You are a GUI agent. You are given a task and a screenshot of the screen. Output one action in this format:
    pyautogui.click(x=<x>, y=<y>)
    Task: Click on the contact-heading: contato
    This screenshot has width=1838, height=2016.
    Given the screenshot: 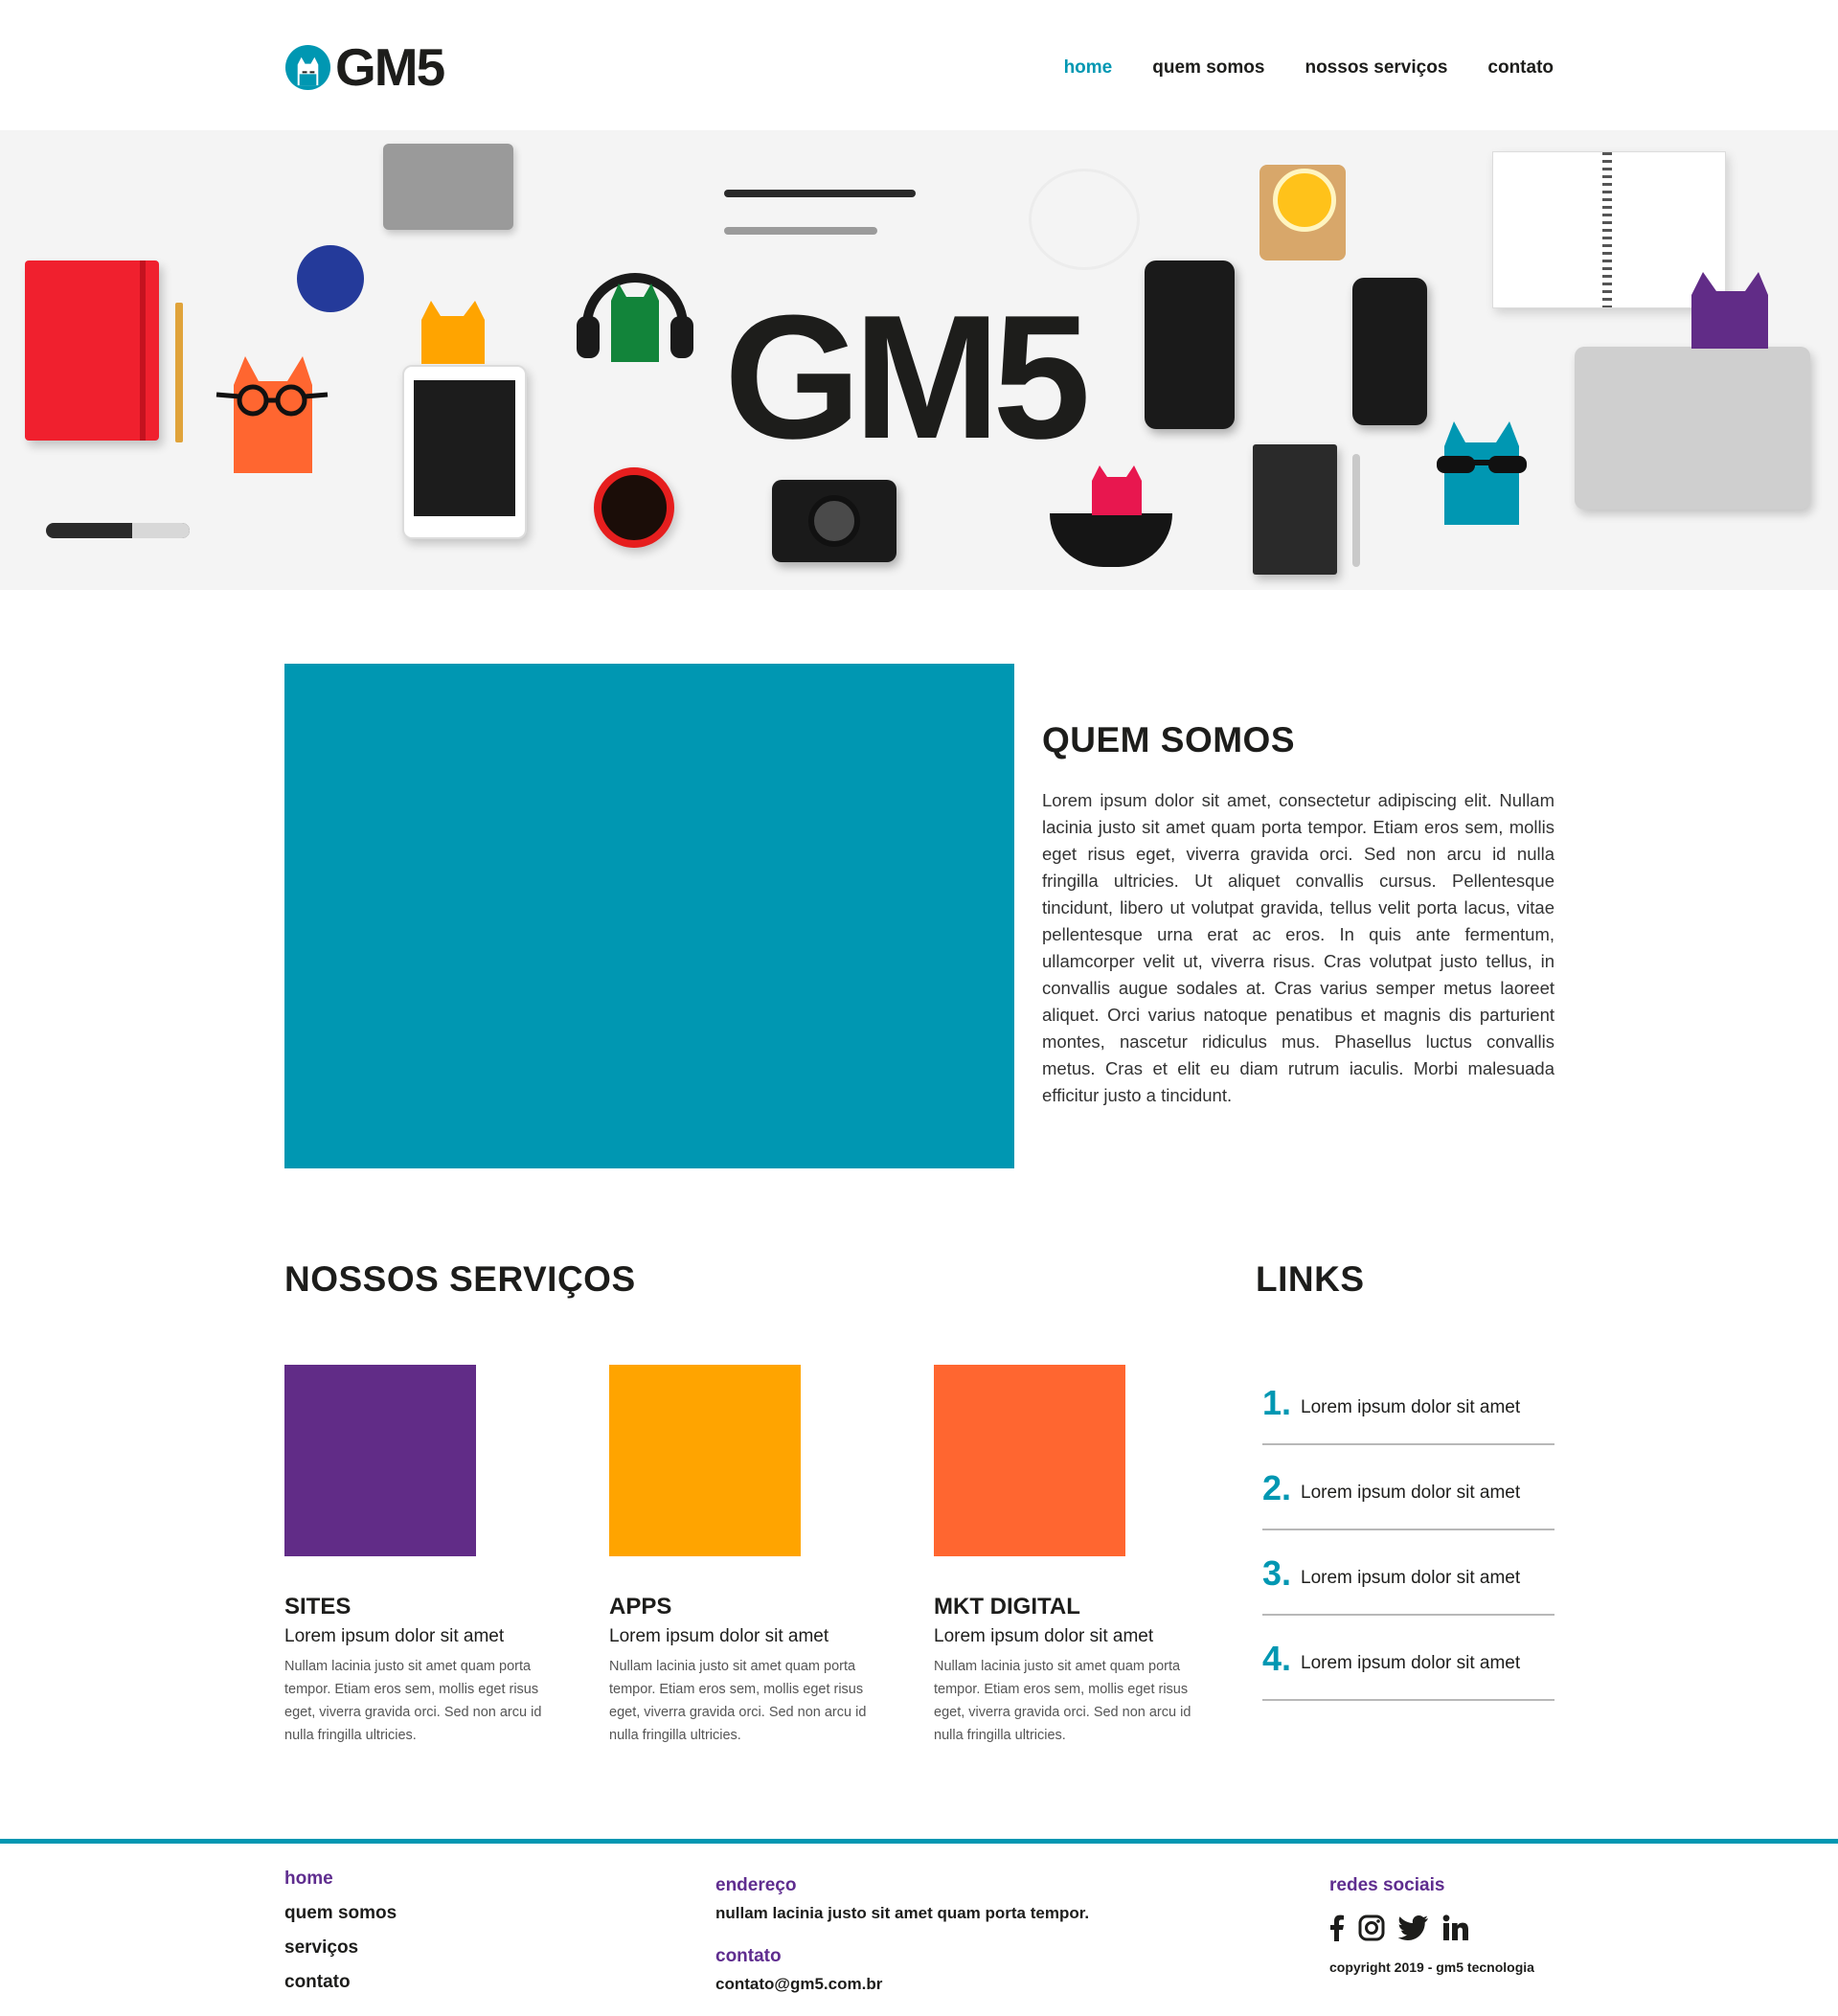 What is the action you would take?
    pyautogui.click(x=749, y=1956)
    